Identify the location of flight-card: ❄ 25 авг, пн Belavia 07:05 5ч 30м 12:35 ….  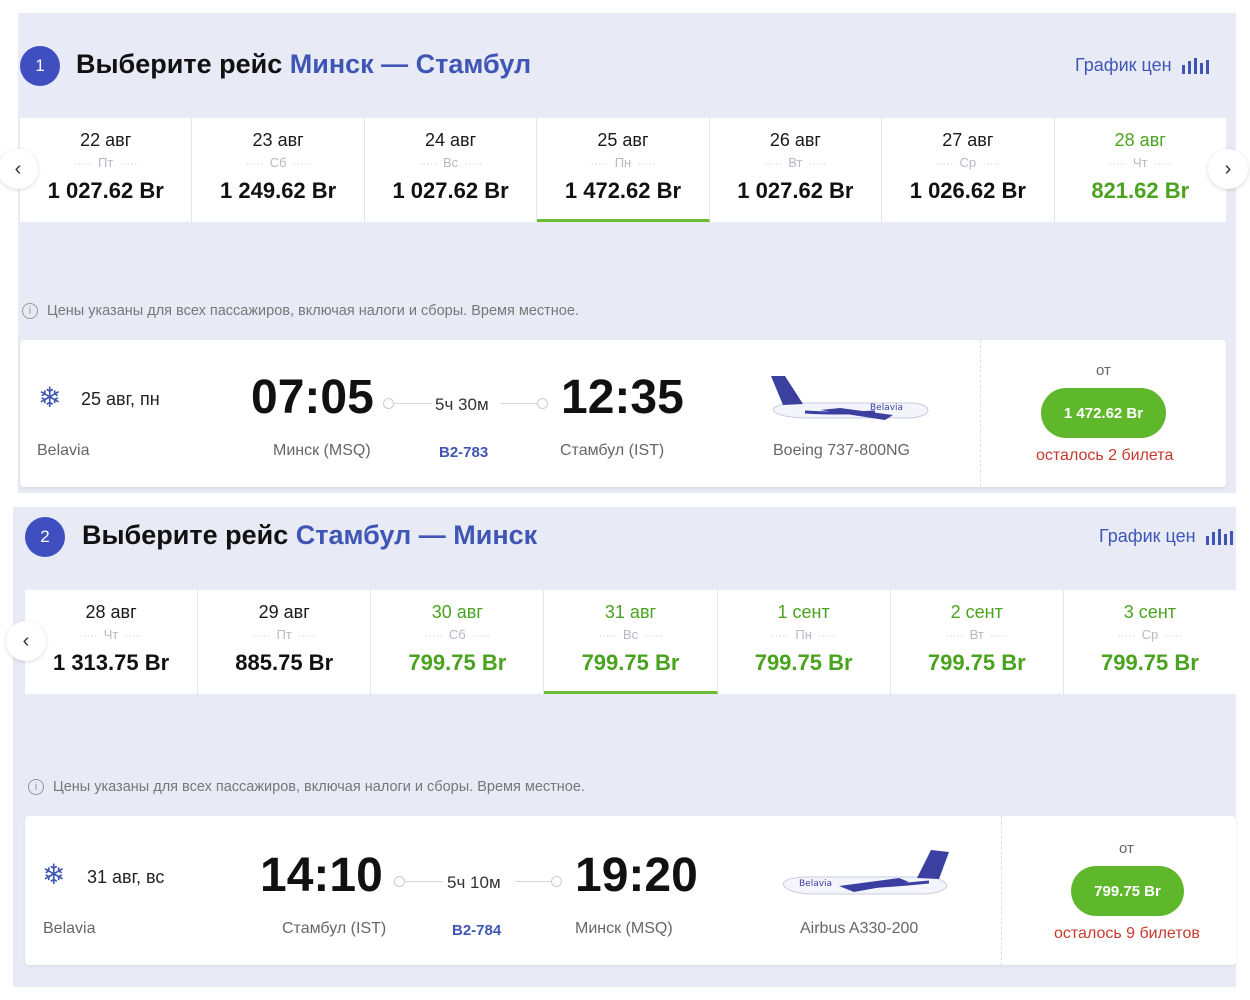
(623, 413).